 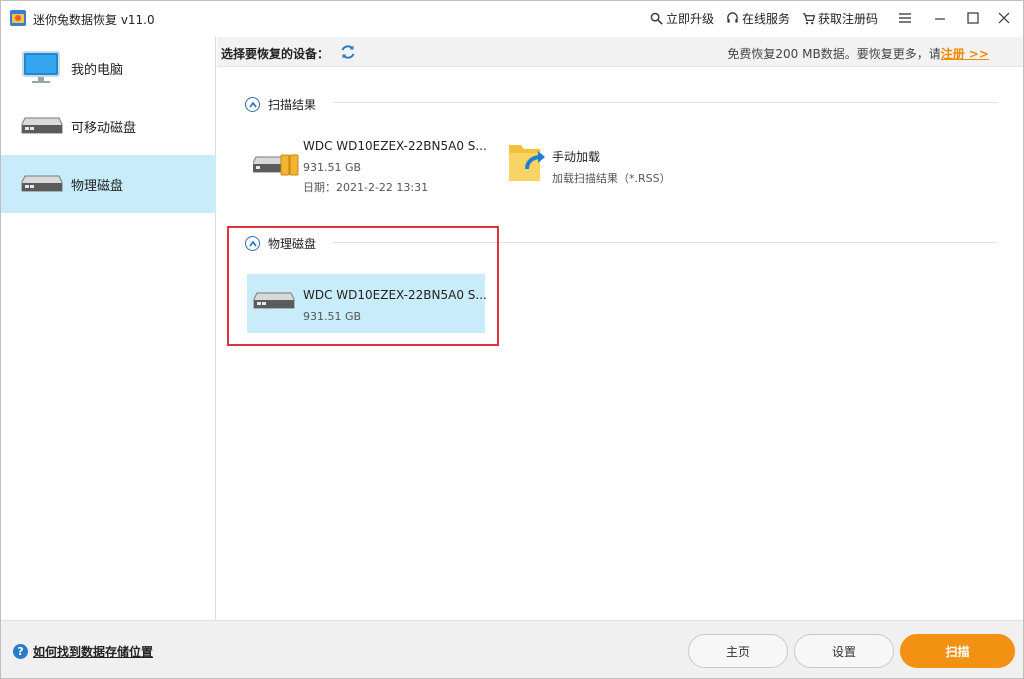 I want to click on device-header: 选择要恢复的设备： 免费恢复200 MB数据。要恢复更多，请注册 >>, so click(x=620, y=52).